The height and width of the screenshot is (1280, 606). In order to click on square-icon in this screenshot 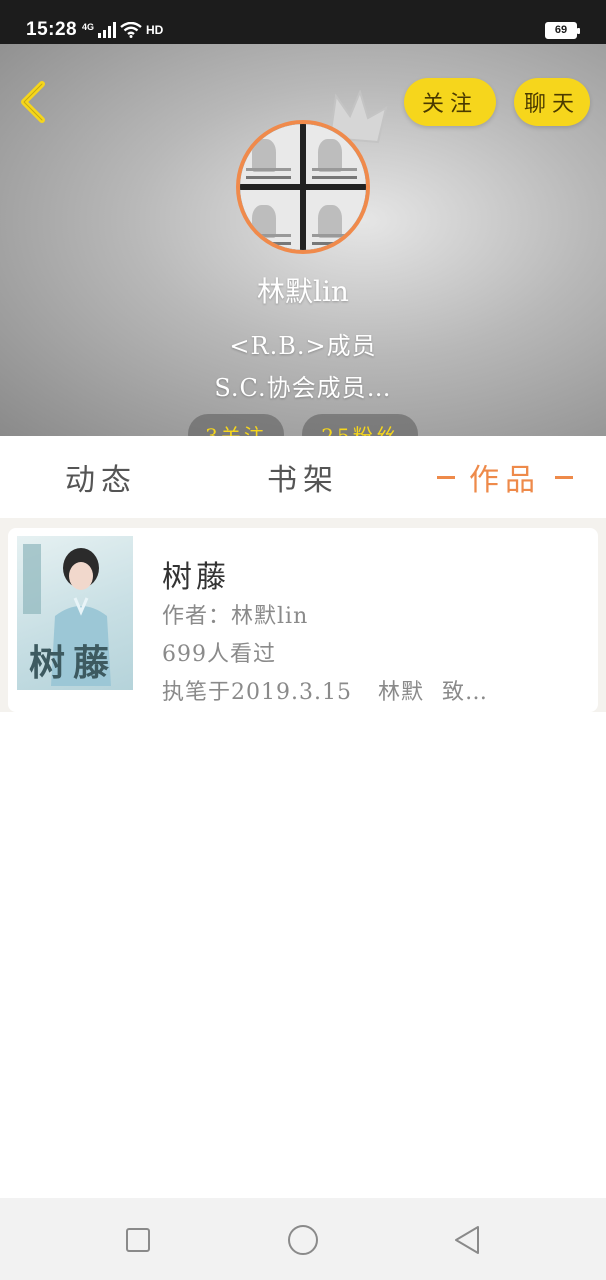, I will do `click(138, 1240)`.